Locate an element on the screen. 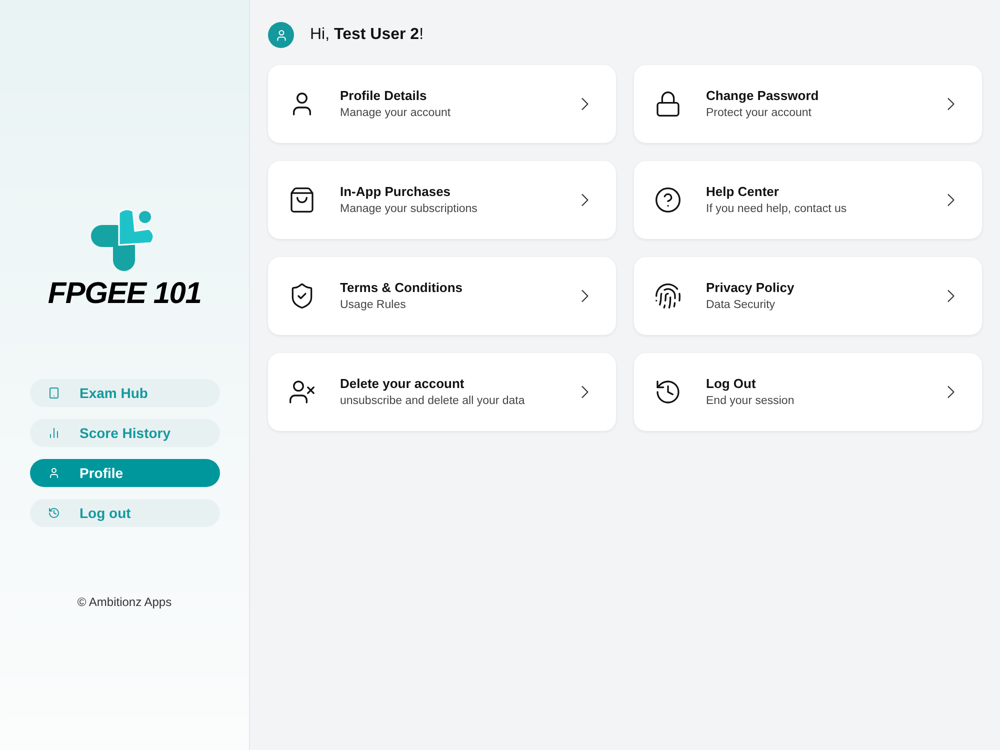 The height and width of the screenshot is (750, 1000). copyright-text: © Ambitionz Apps is located at coordinates (124, 602).